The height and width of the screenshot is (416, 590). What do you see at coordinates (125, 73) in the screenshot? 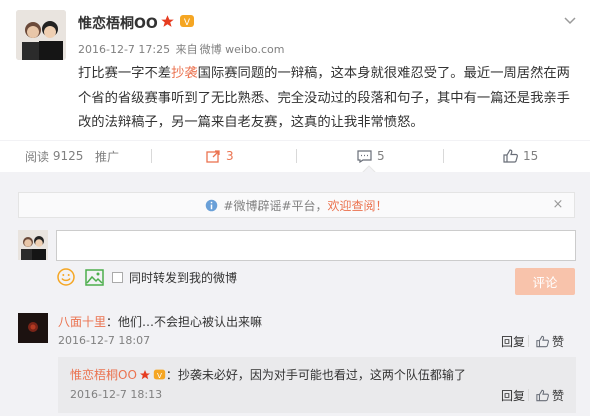
I see `post-text-before: 打比赛一字不差` at bounding box center [125, 73].